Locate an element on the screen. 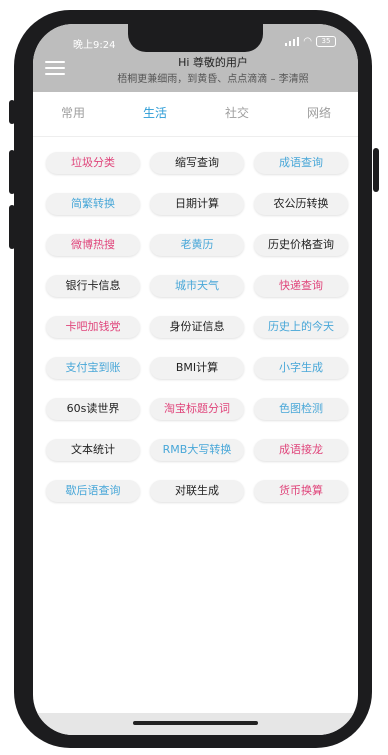 The width and height of the screenshot is (388, 755). home-indicator is located at coordinates (195, 723).